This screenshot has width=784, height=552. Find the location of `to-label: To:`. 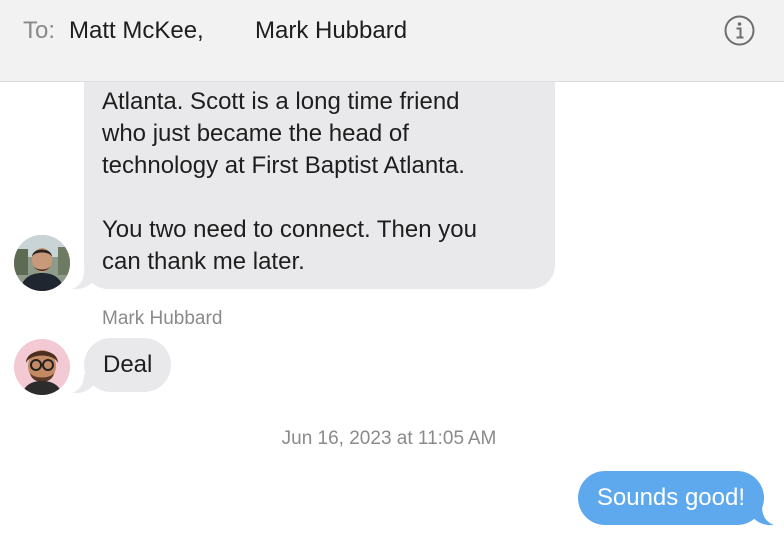

to-label: To: is located at coordinates (39, 30).